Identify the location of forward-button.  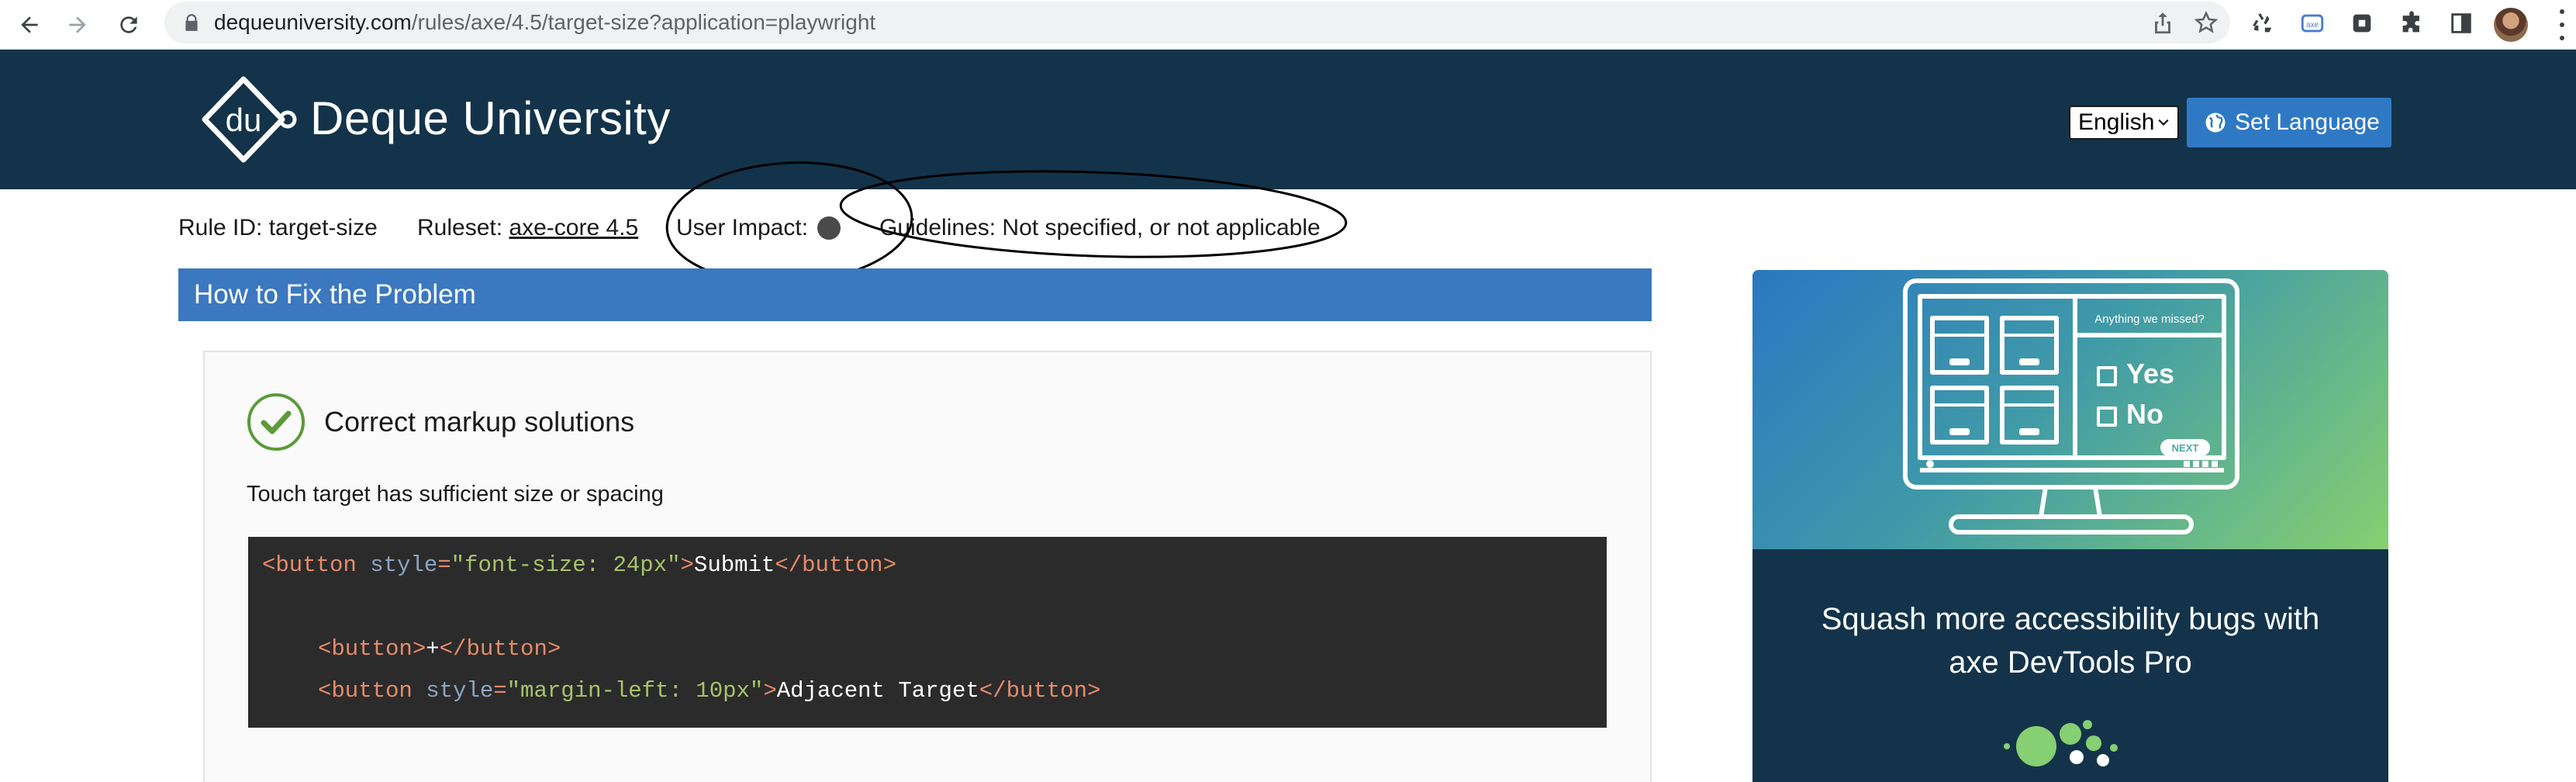
(77, 24).